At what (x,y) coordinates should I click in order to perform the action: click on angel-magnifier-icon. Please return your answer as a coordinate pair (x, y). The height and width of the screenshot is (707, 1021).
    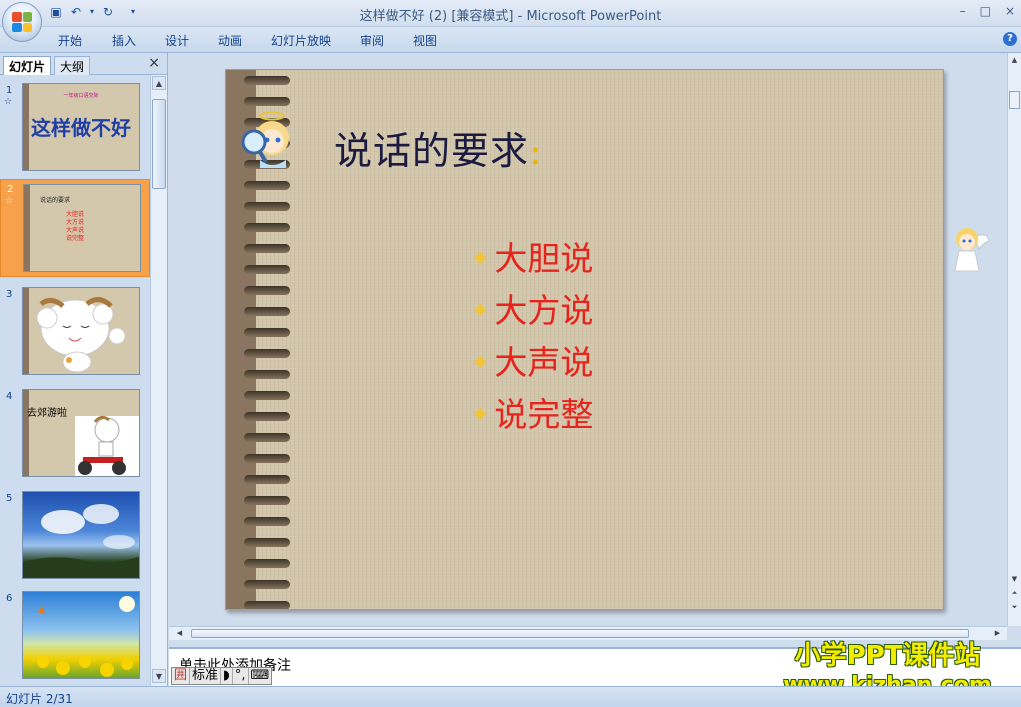
    Looking at the image, I should click on (265, 139).